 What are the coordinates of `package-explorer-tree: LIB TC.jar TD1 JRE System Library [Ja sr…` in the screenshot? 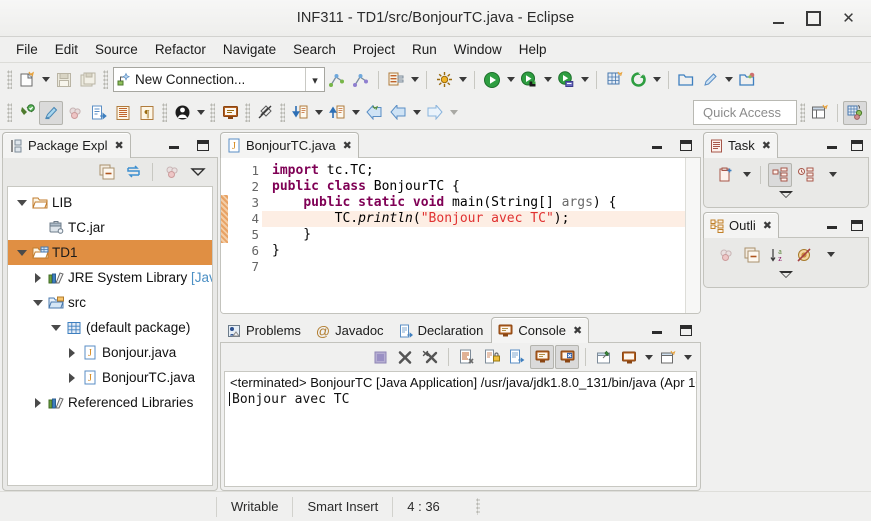 It's located at (110, 336).